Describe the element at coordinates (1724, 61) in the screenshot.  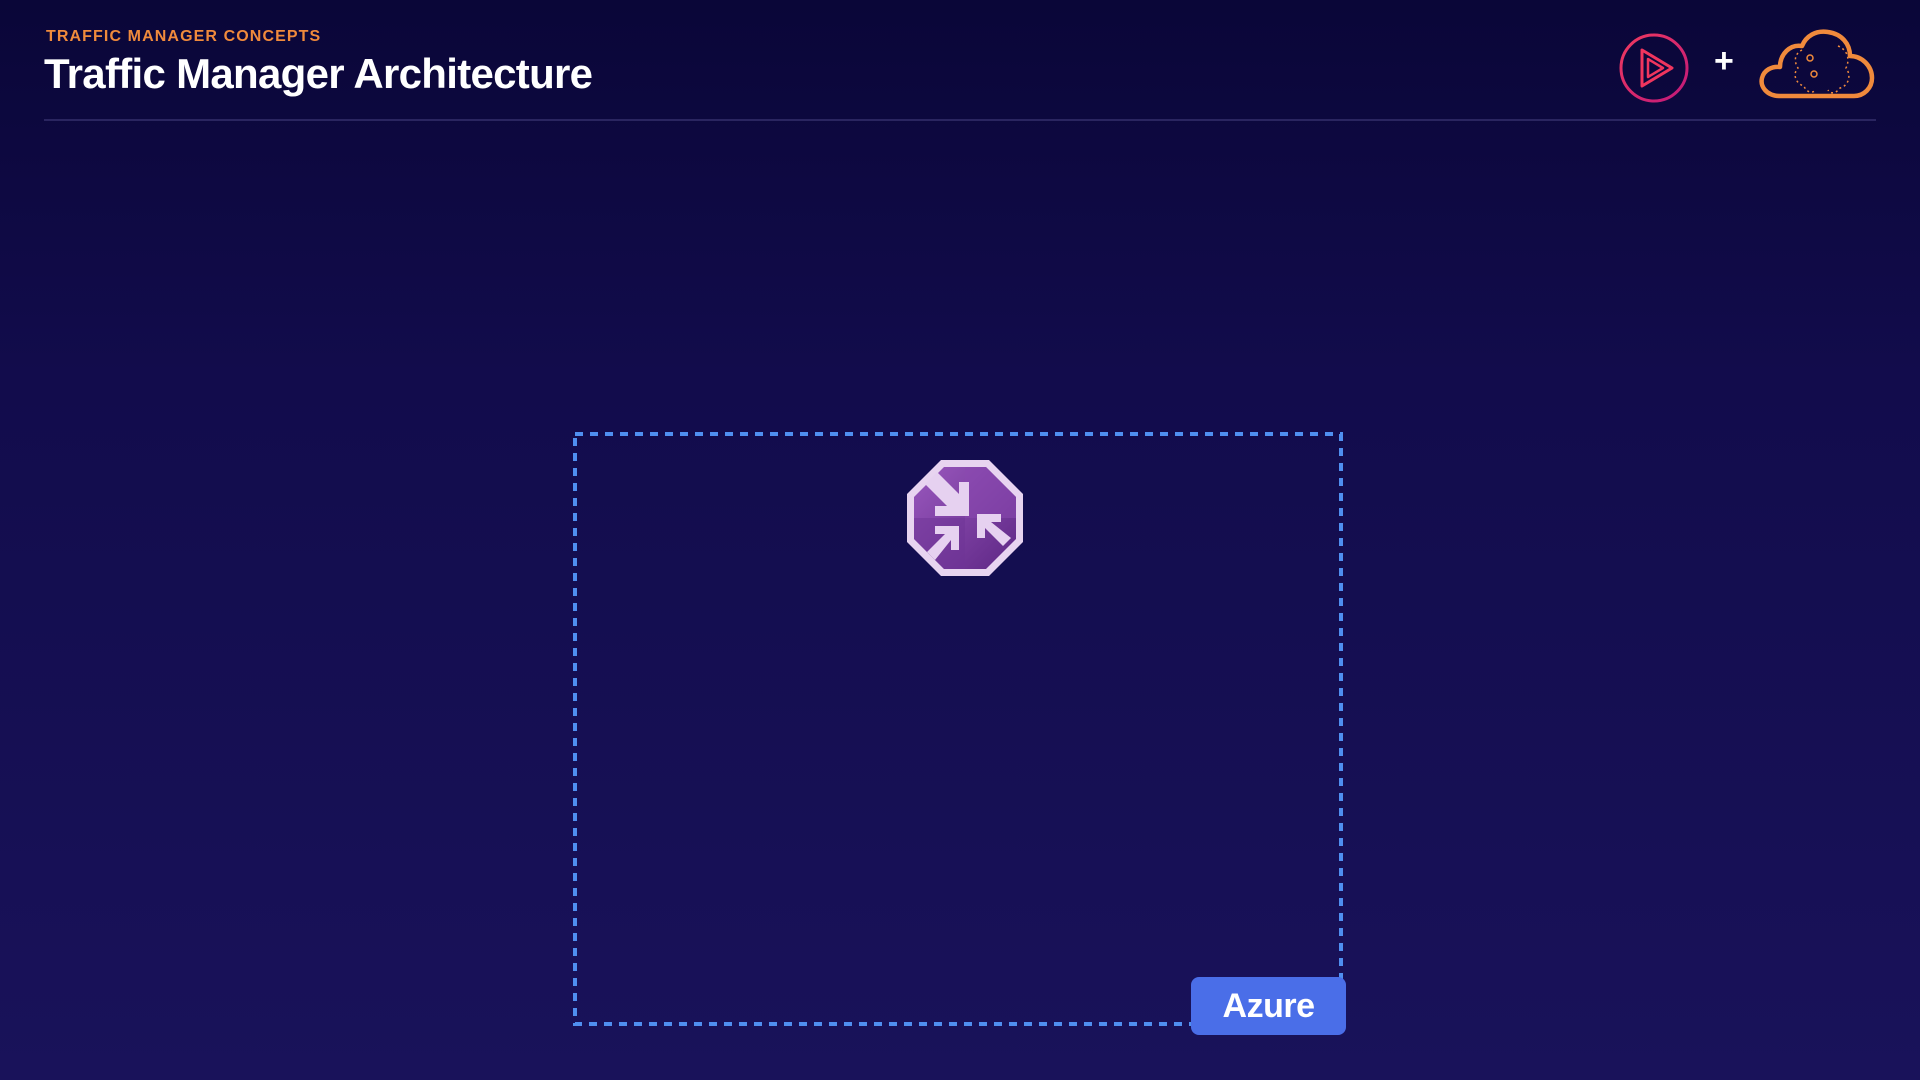
I see `plus-sign: +` at that location.